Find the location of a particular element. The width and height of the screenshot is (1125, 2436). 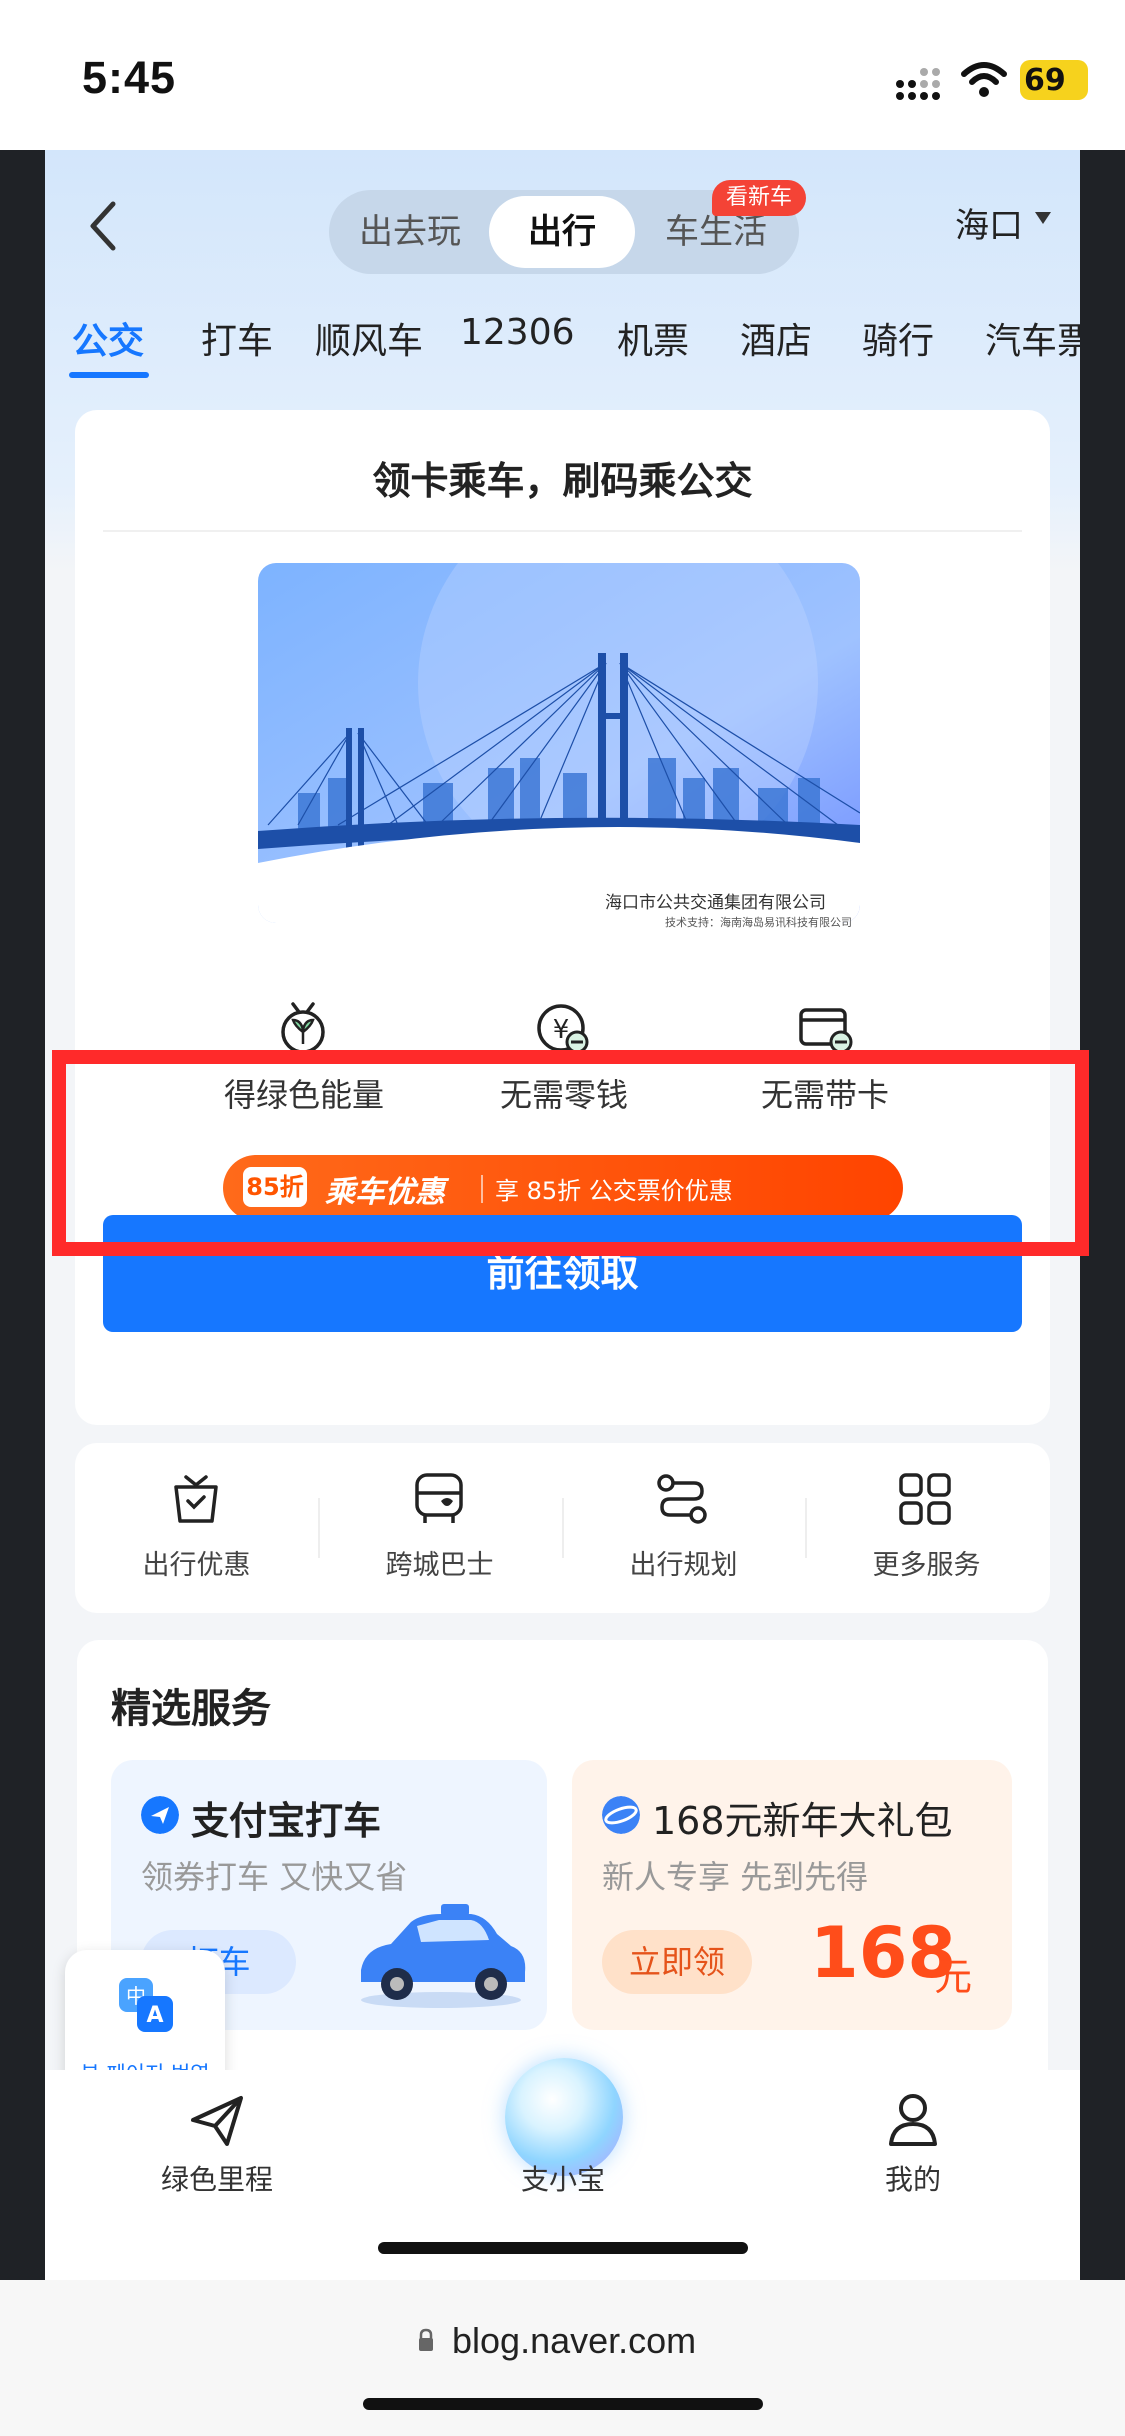

tab-hotels: 酒店 is located at coordinates (776, 338).